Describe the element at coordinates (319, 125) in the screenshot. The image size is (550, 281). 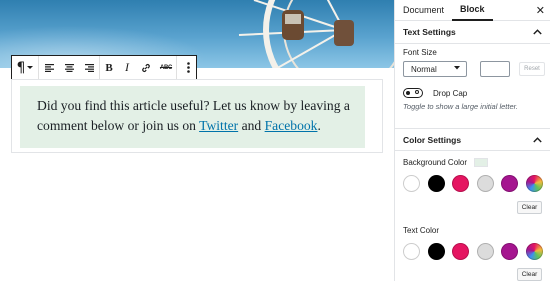
I see `paragraph-text-end: .` at that location.